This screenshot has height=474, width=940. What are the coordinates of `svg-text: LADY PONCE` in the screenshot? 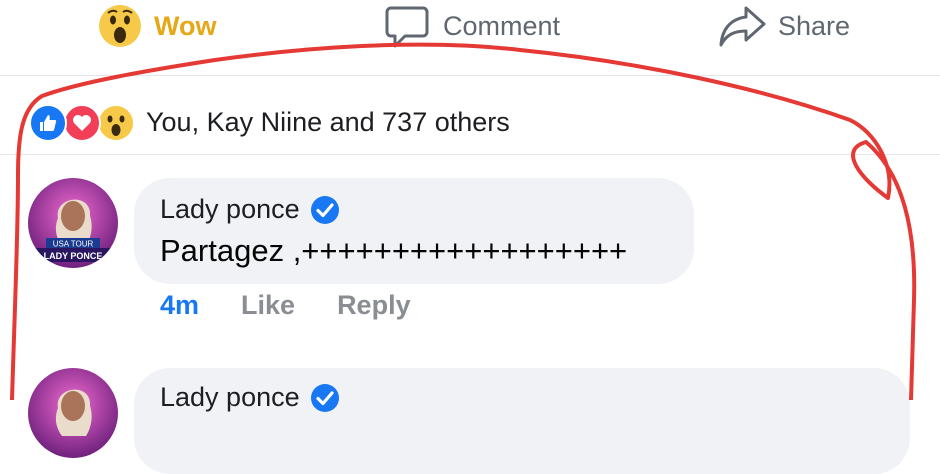 It's located at (73, 256).